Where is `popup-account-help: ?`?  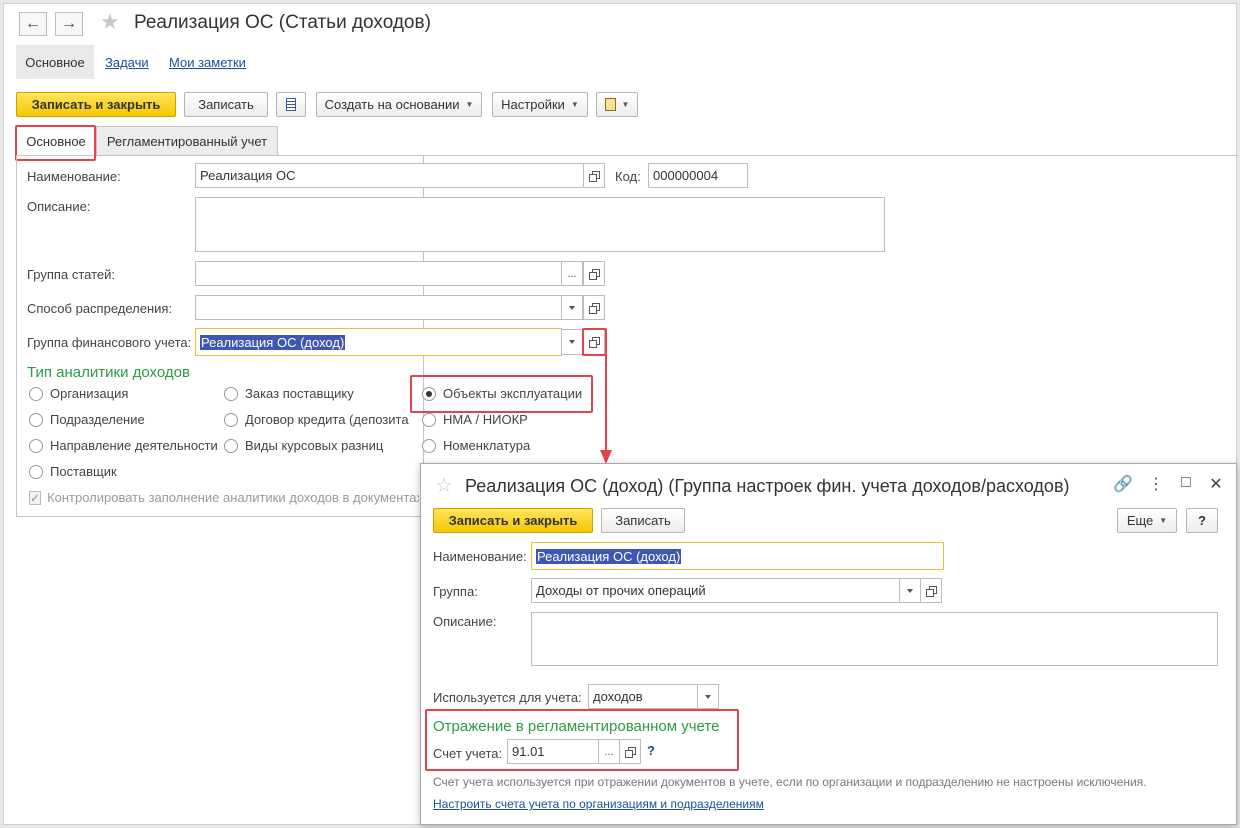 popup-account-help: ? is located at coordinates (651, 750).